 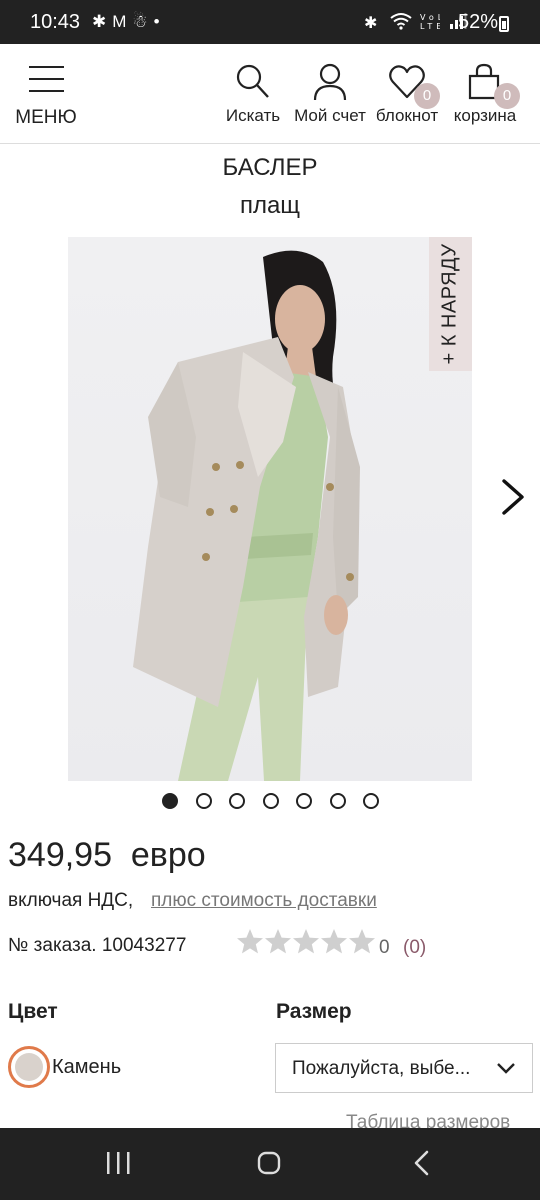 What do you see at coordinates (407, 94) in the screenshot?
I see `notebook-button: 0 блокнот` at bounding box center [407, 94].